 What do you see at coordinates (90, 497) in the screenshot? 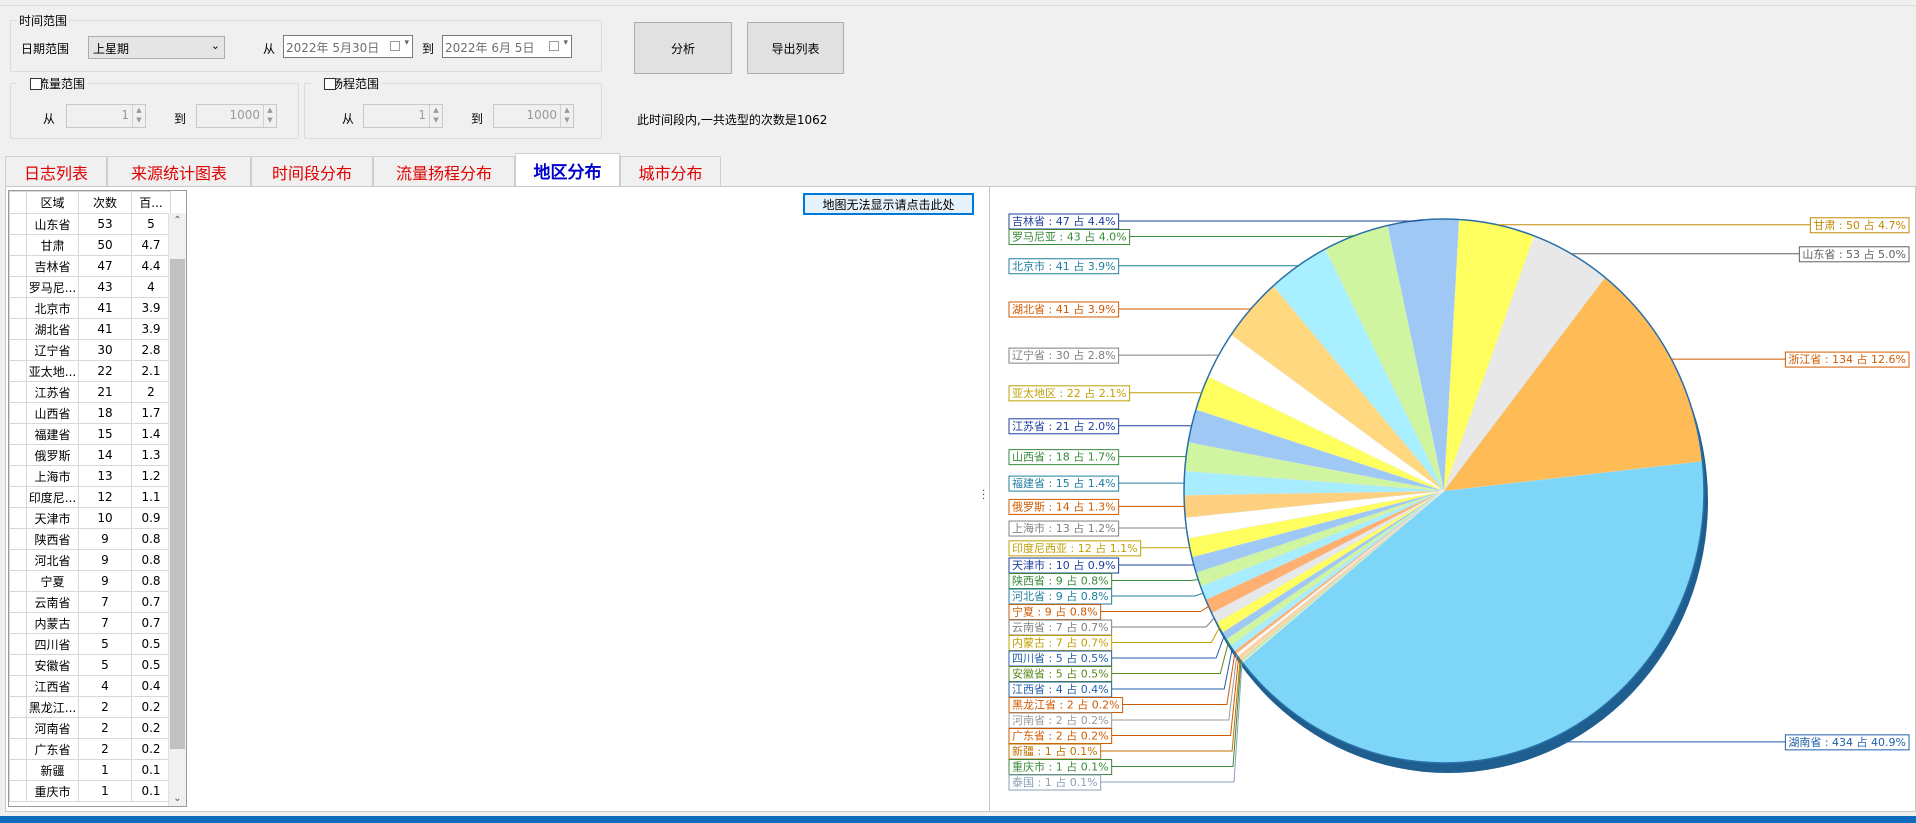
I see `table-row: 印度尼... 12 1.1` at bounding box center [90, 497].